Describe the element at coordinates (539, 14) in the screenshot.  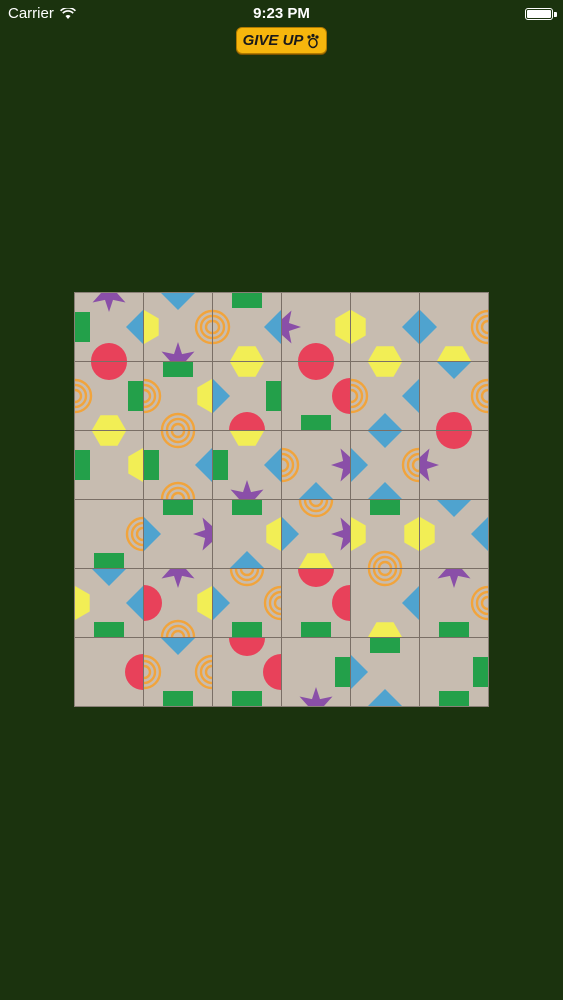
I see `battery-icon` at that location.